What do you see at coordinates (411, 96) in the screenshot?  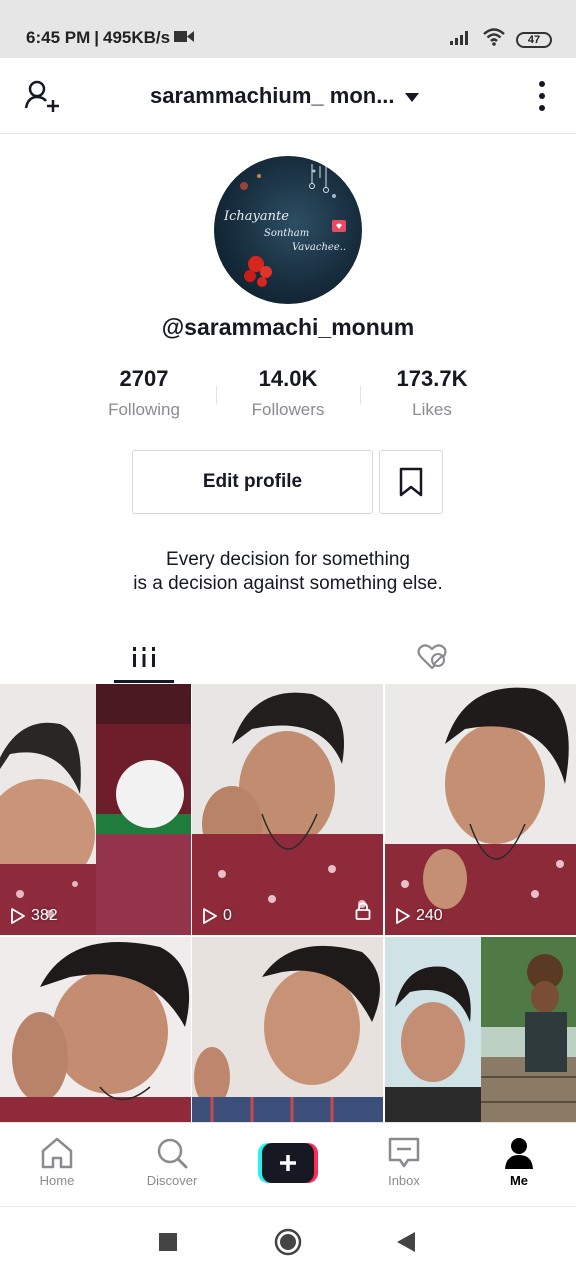 I see `dropdown-caret-icon` at bounding box center [411, 96].